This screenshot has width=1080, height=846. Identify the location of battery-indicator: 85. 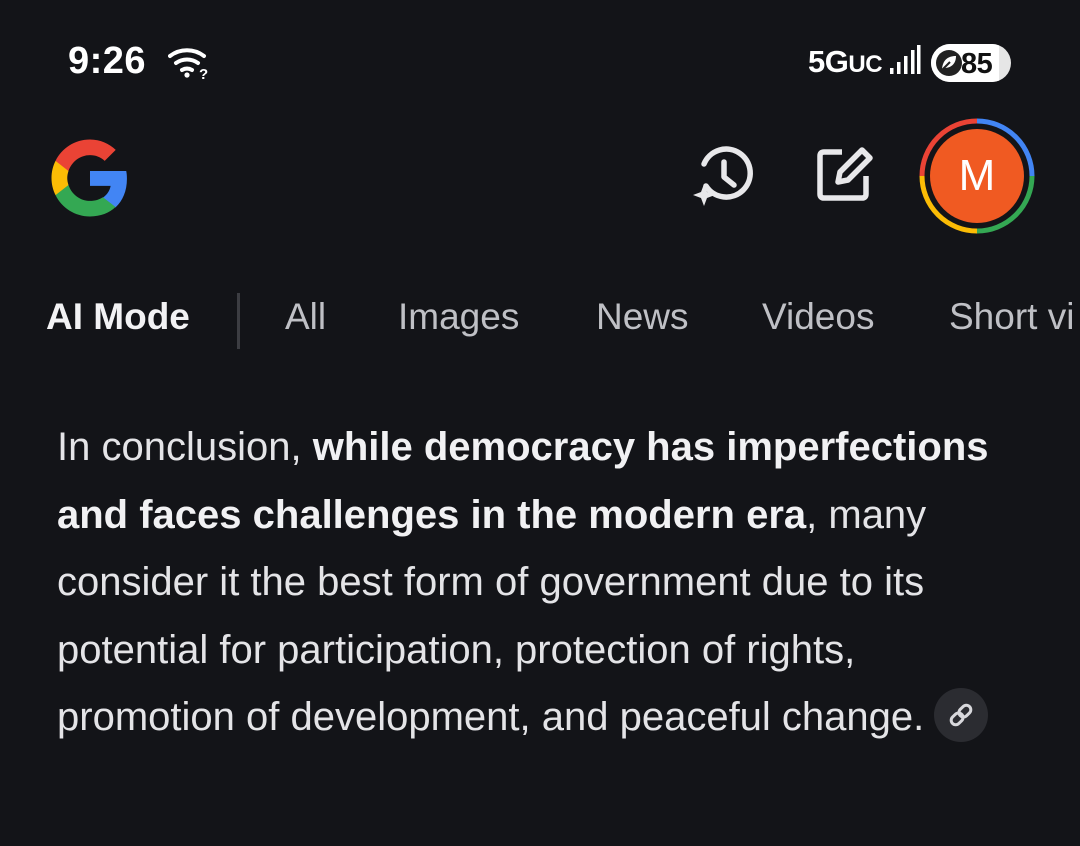
(971, 63).